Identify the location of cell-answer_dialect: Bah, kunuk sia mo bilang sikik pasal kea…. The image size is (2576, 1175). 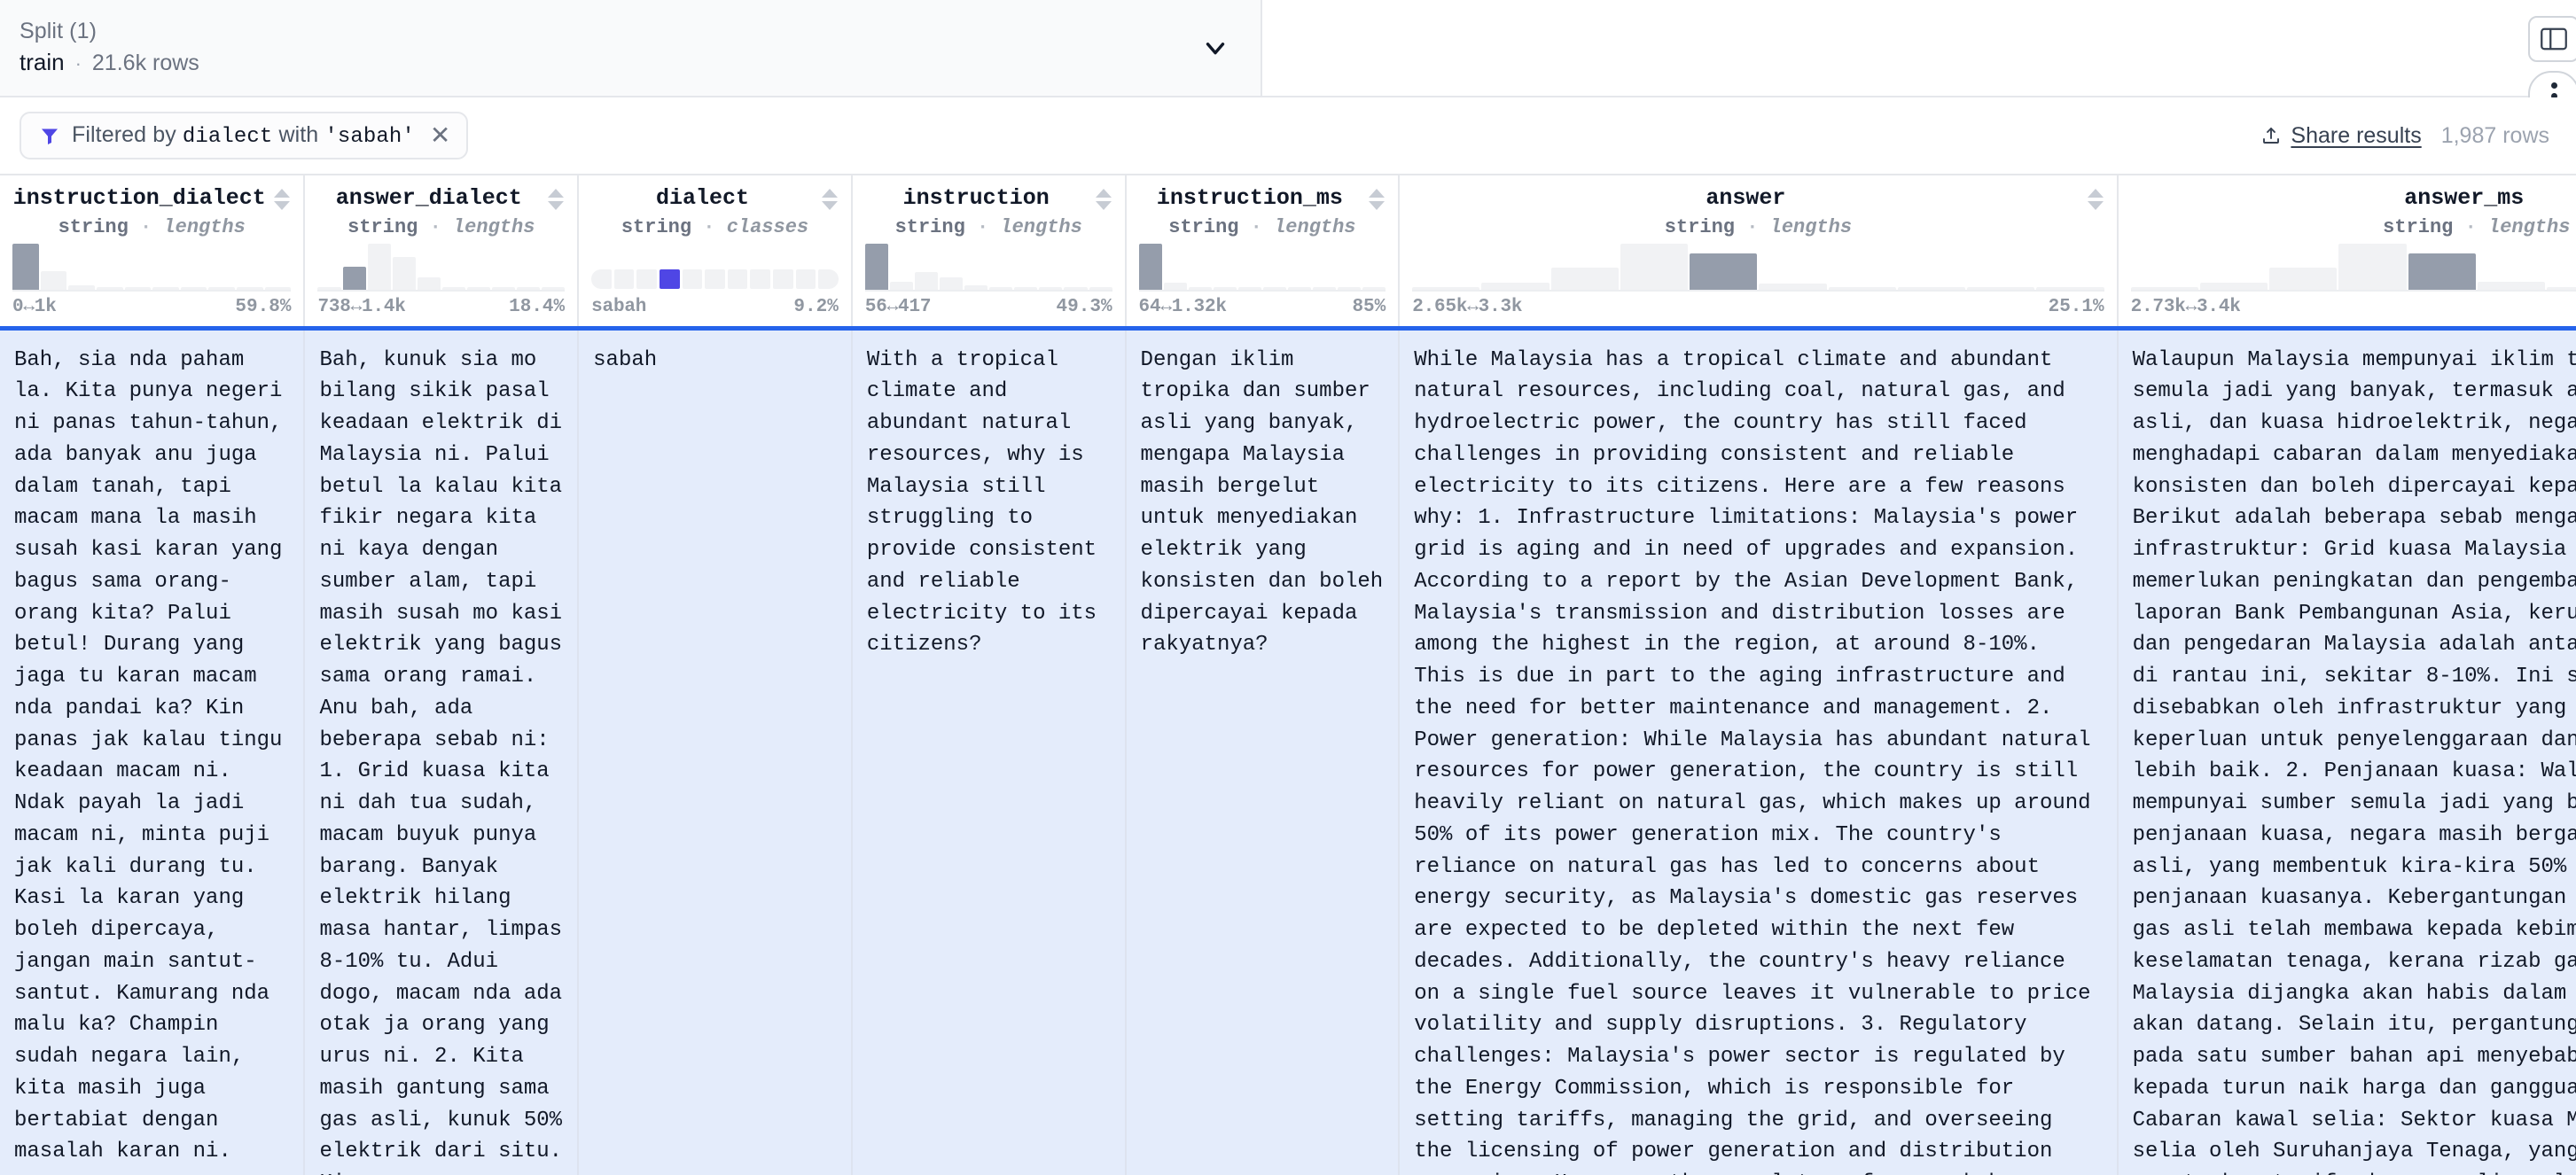
(442, 750).